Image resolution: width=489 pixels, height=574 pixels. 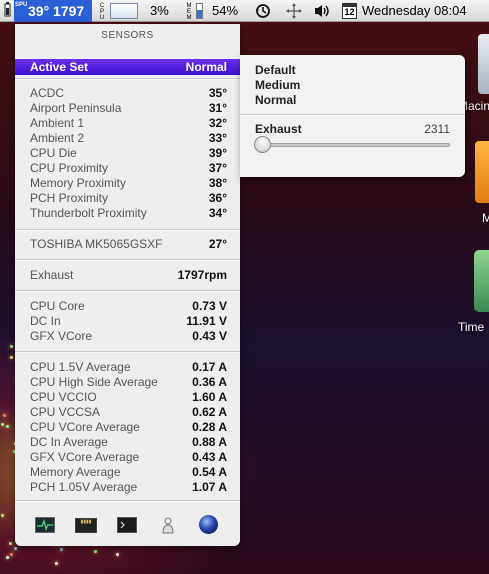 I want to click on activity-monitor-icon, so click(x=45, y=525).